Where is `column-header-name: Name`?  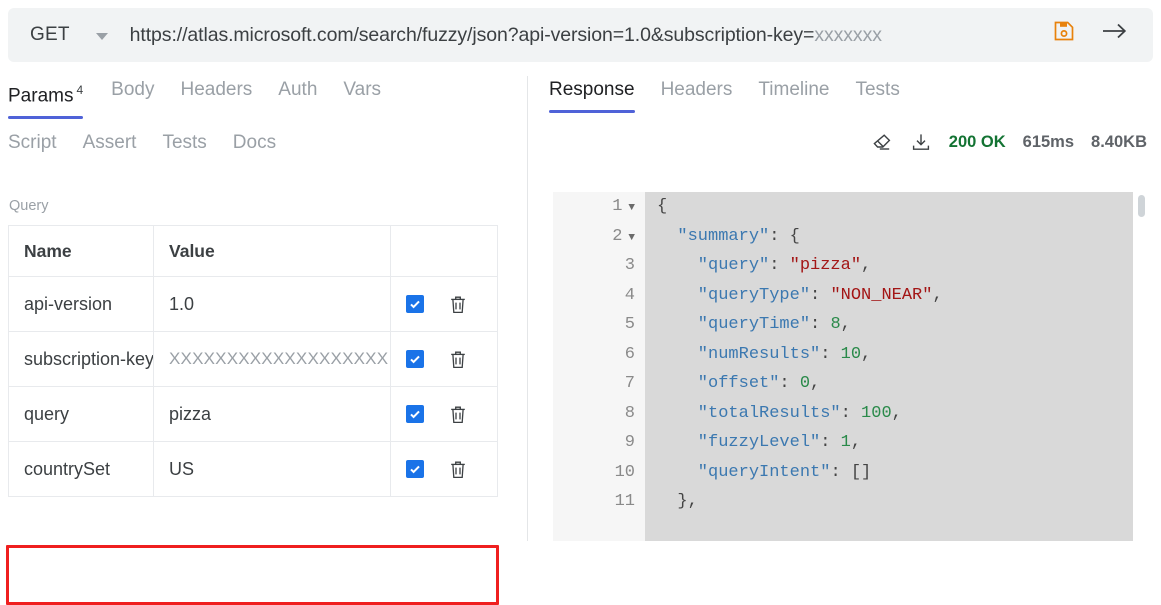 column-header-name: Name is located at coordinates (81, 251).